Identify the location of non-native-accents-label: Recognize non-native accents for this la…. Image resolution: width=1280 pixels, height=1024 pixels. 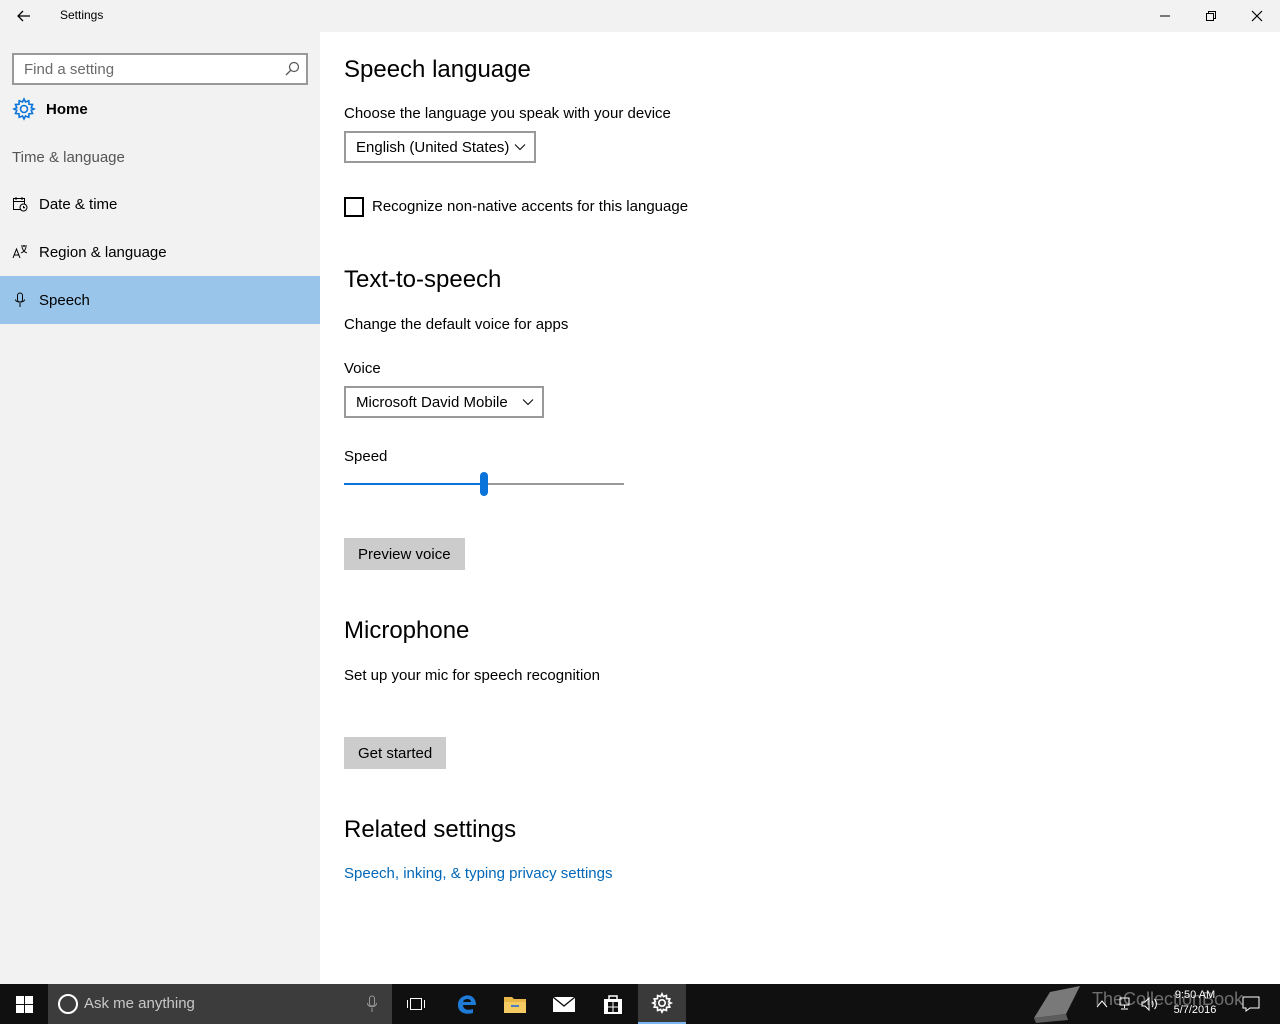
(530, 206).